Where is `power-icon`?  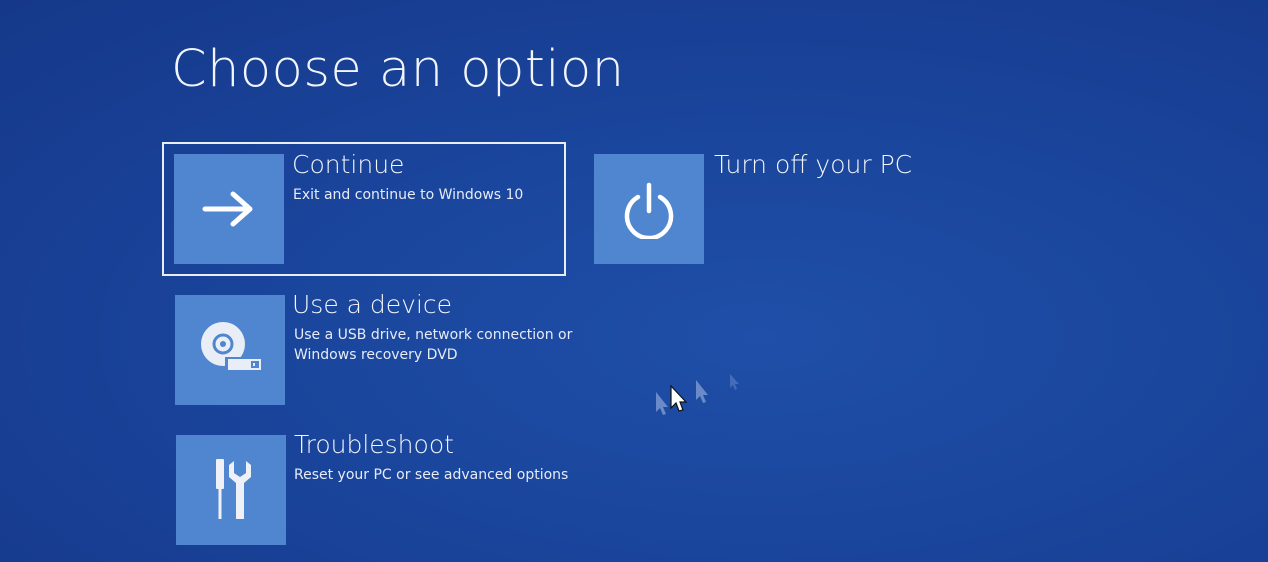 power-icon is located at coordinates (649, 210).